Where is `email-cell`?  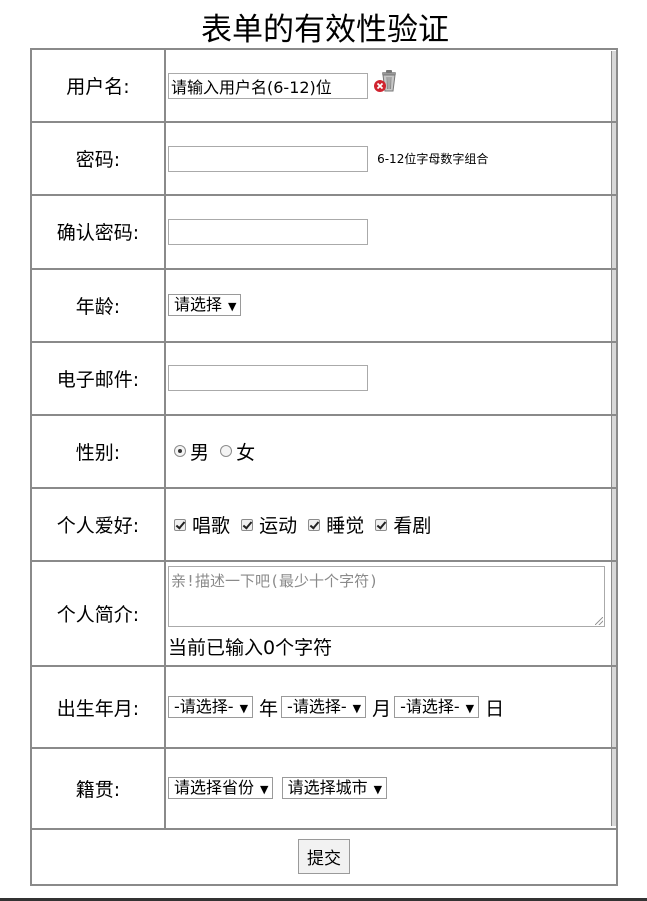 email-cell is located at coordinates (391, 378).